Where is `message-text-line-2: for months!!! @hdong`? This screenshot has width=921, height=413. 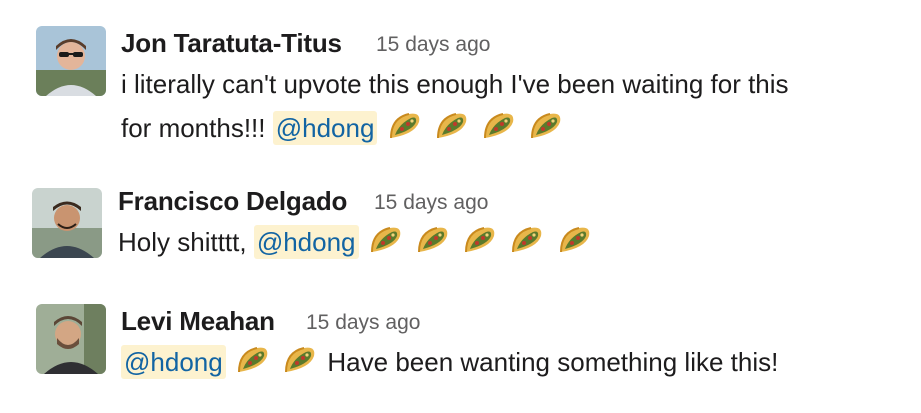
message-text-line-2: for months!!! @hdong is located at coordinates (343, 128).